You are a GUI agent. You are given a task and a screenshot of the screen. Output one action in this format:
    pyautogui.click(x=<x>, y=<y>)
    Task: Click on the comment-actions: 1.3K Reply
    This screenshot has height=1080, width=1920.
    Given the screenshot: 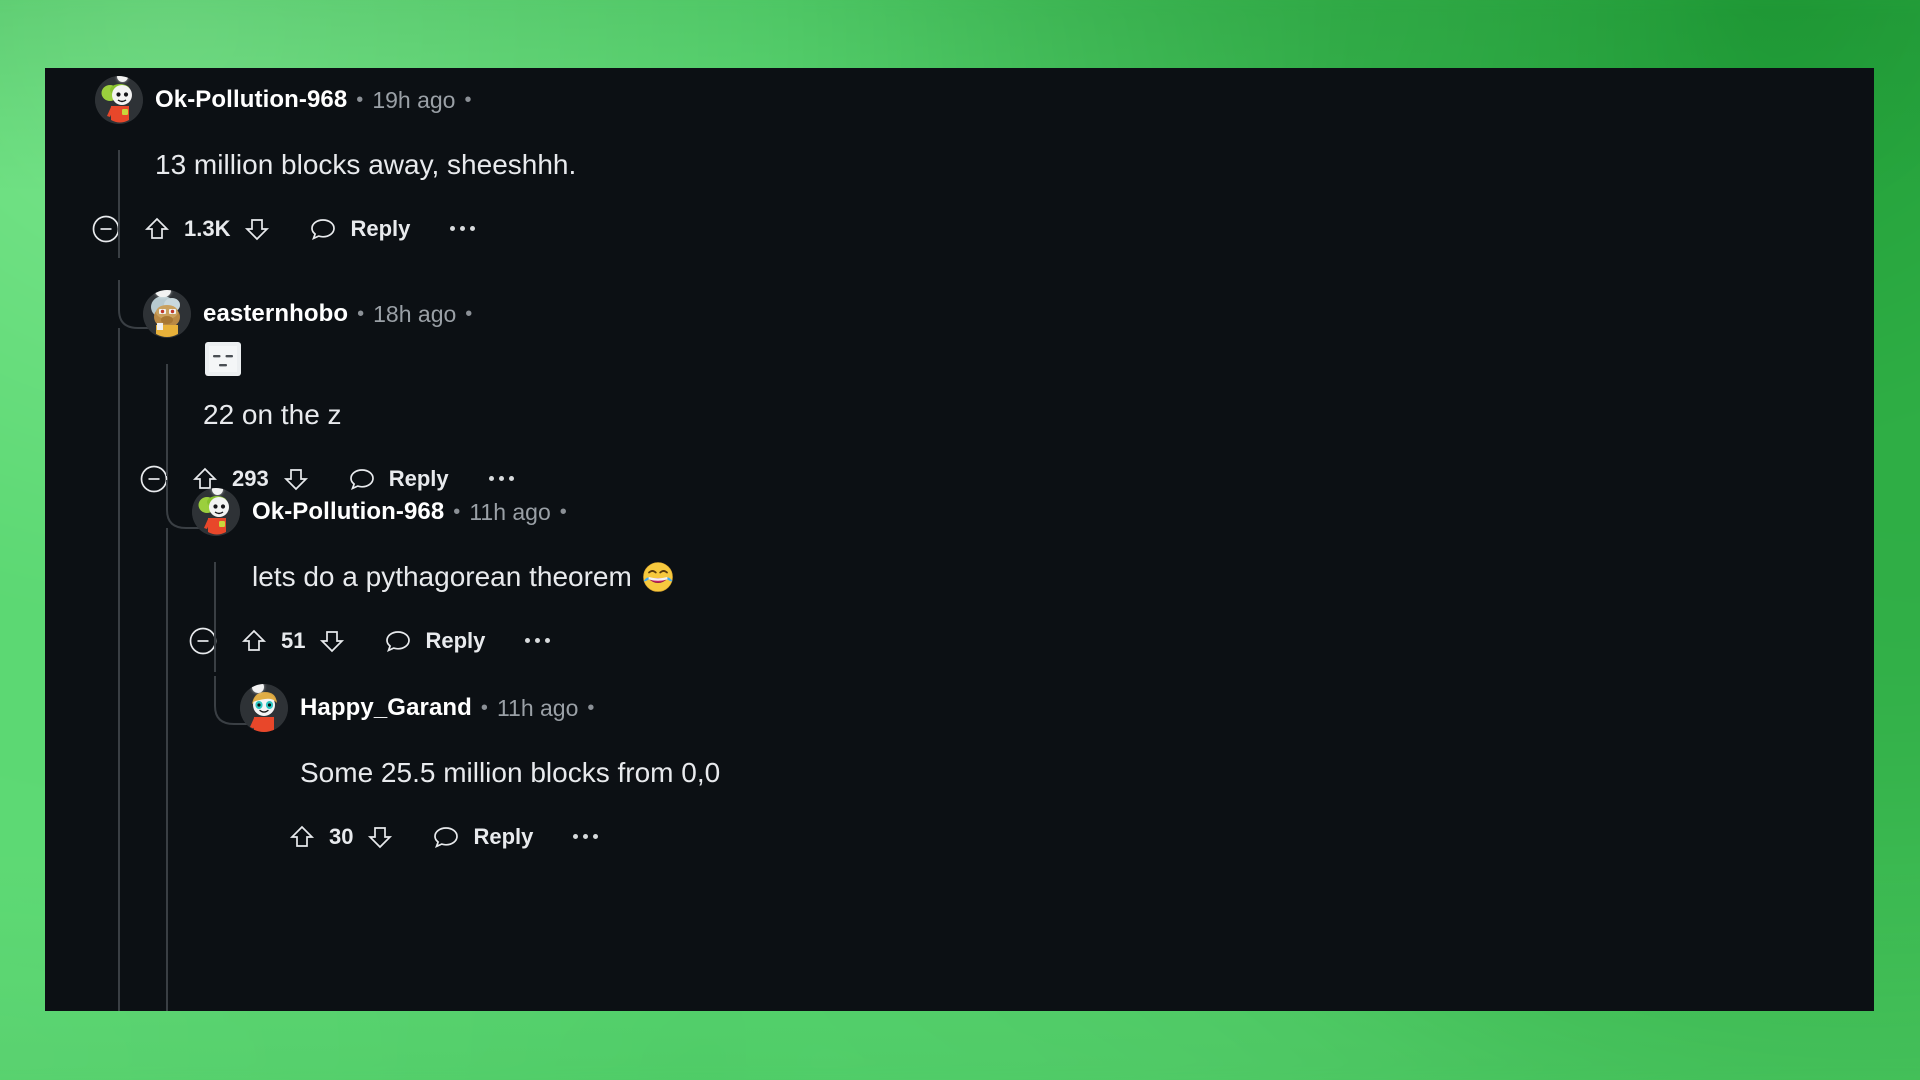 What is the action you would take?
    pyautogui.click(x=332, y=229)
    